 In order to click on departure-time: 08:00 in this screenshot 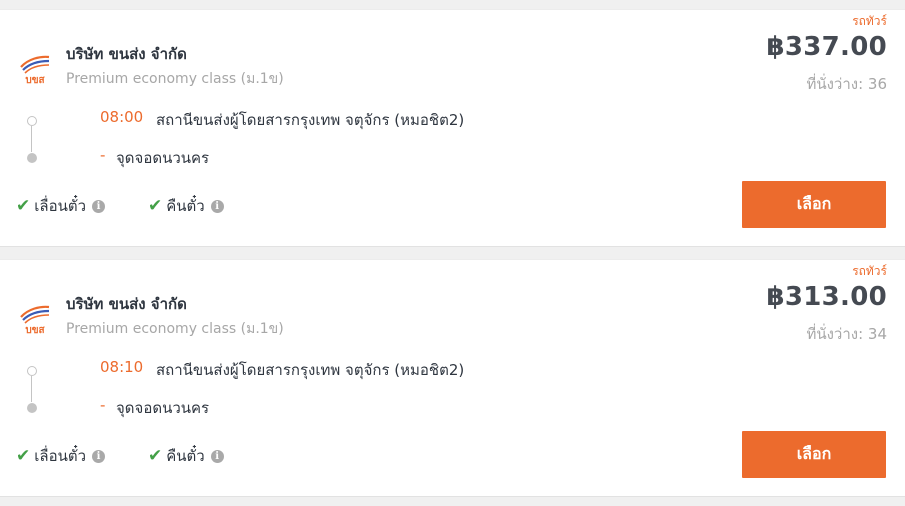, I will do `click(122, 117)`.